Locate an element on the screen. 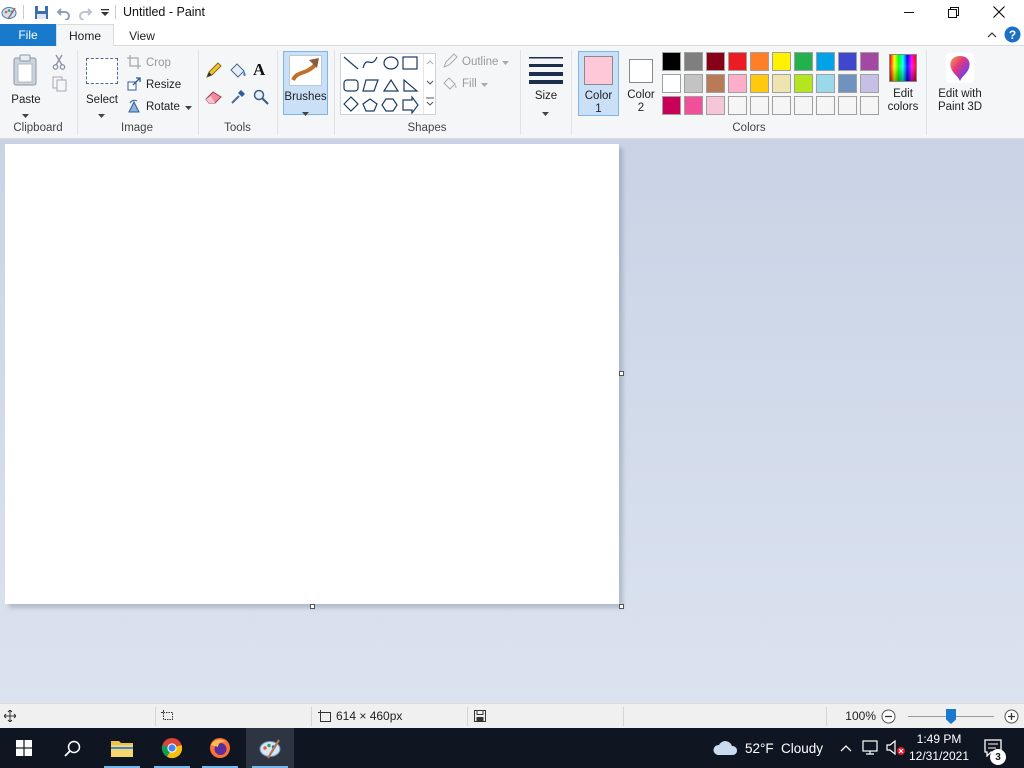 The width and height of the screenshot is (1024, 768). zoom-out-button is located at coordinates (888, 718).